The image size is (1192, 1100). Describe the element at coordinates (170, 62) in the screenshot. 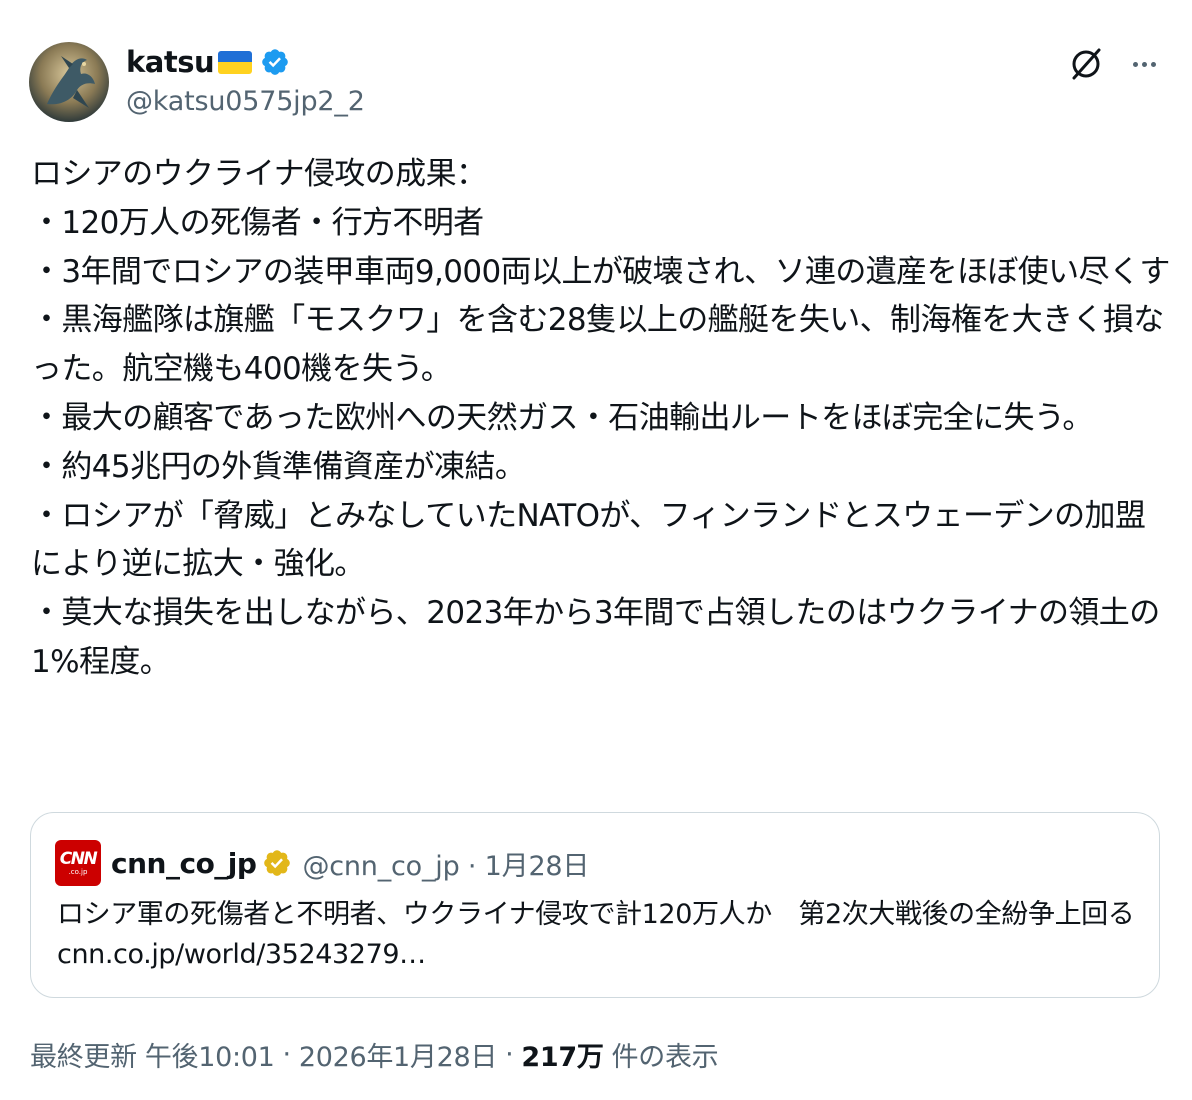

I see `display-name: katsu` at that location.